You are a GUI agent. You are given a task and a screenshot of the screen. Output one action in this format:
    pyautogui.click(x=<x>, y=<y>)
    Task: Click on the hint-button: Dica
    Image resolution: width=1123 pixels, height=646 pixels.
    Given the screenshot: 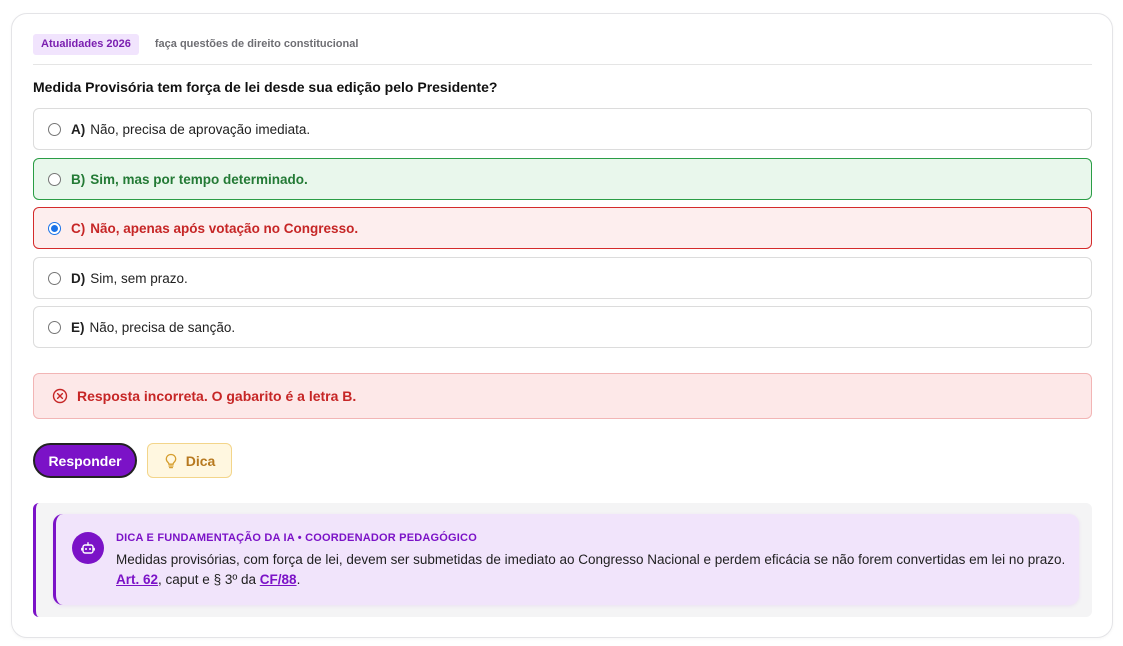 What is the action you would take?
    pyautogui.click(x=189, y=460)
    